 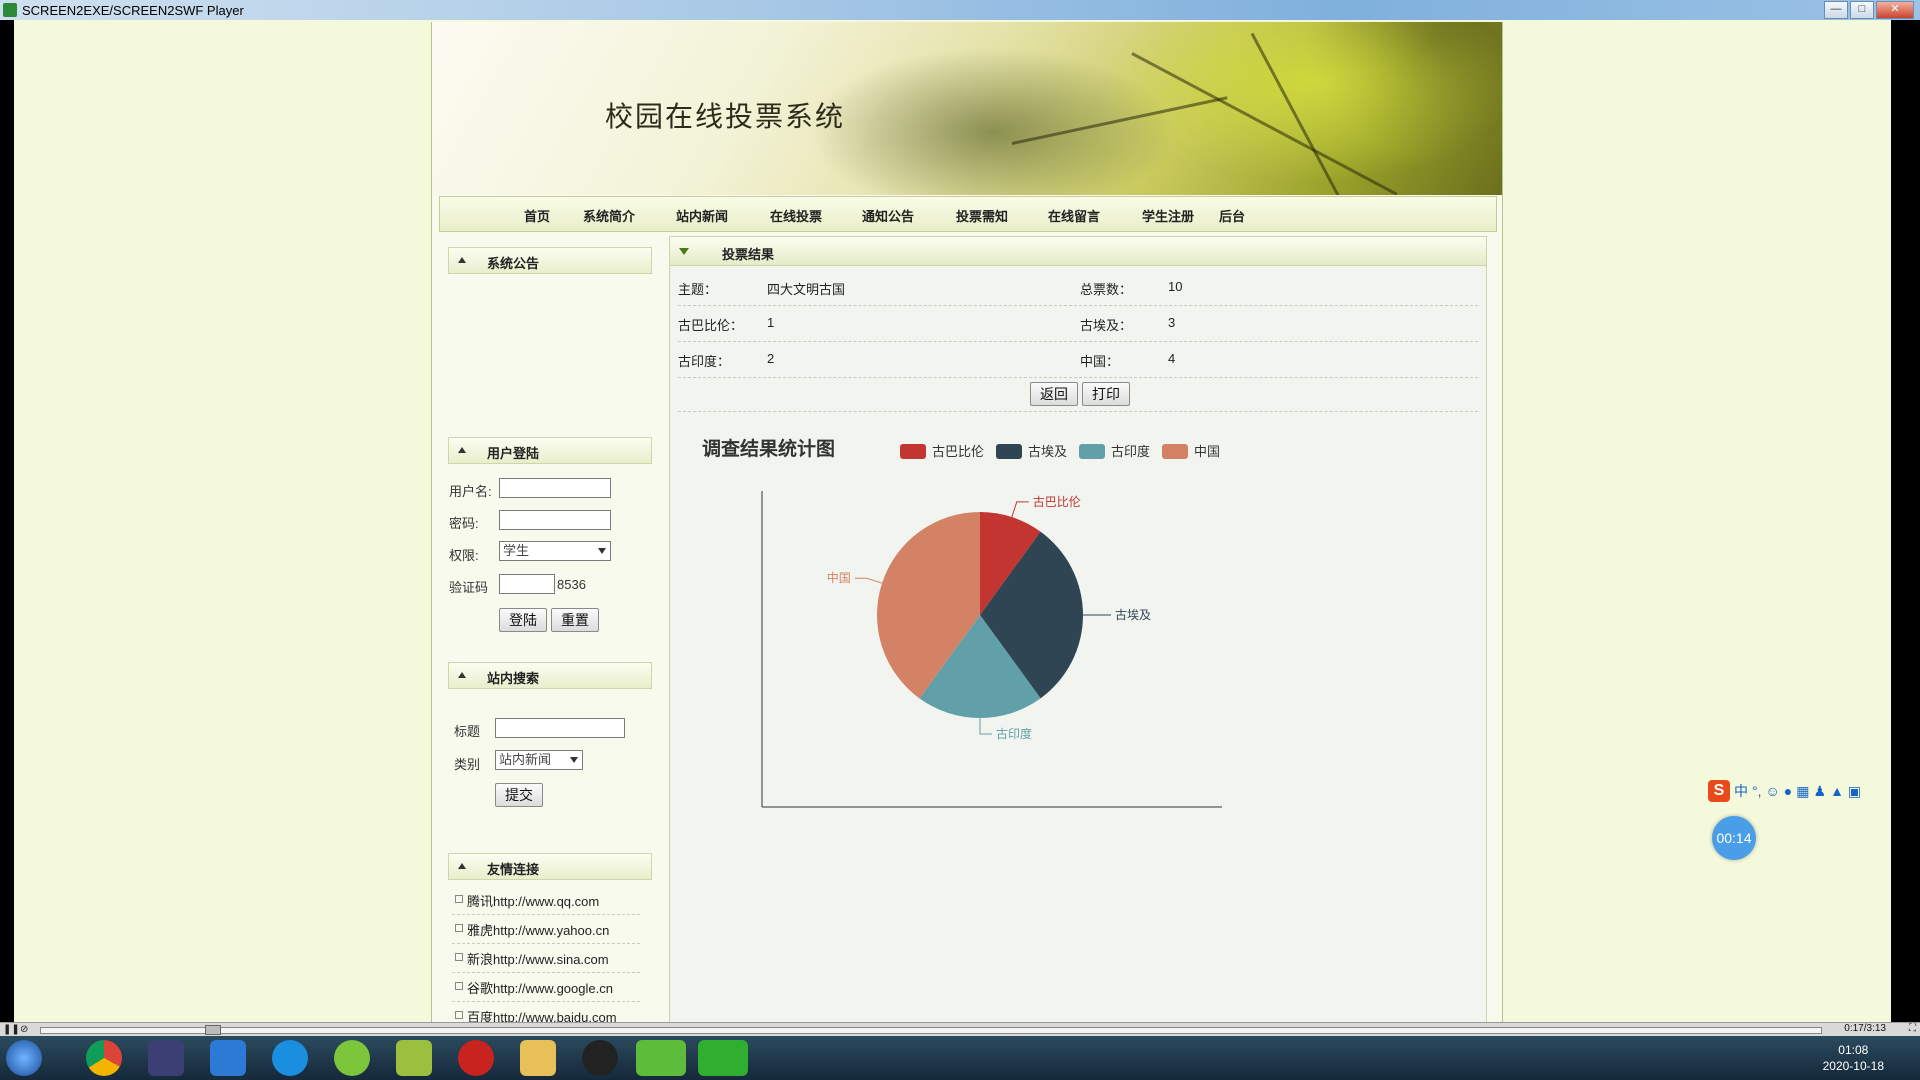 I want to click on wechat-icon, so click(x=661, y=1058).